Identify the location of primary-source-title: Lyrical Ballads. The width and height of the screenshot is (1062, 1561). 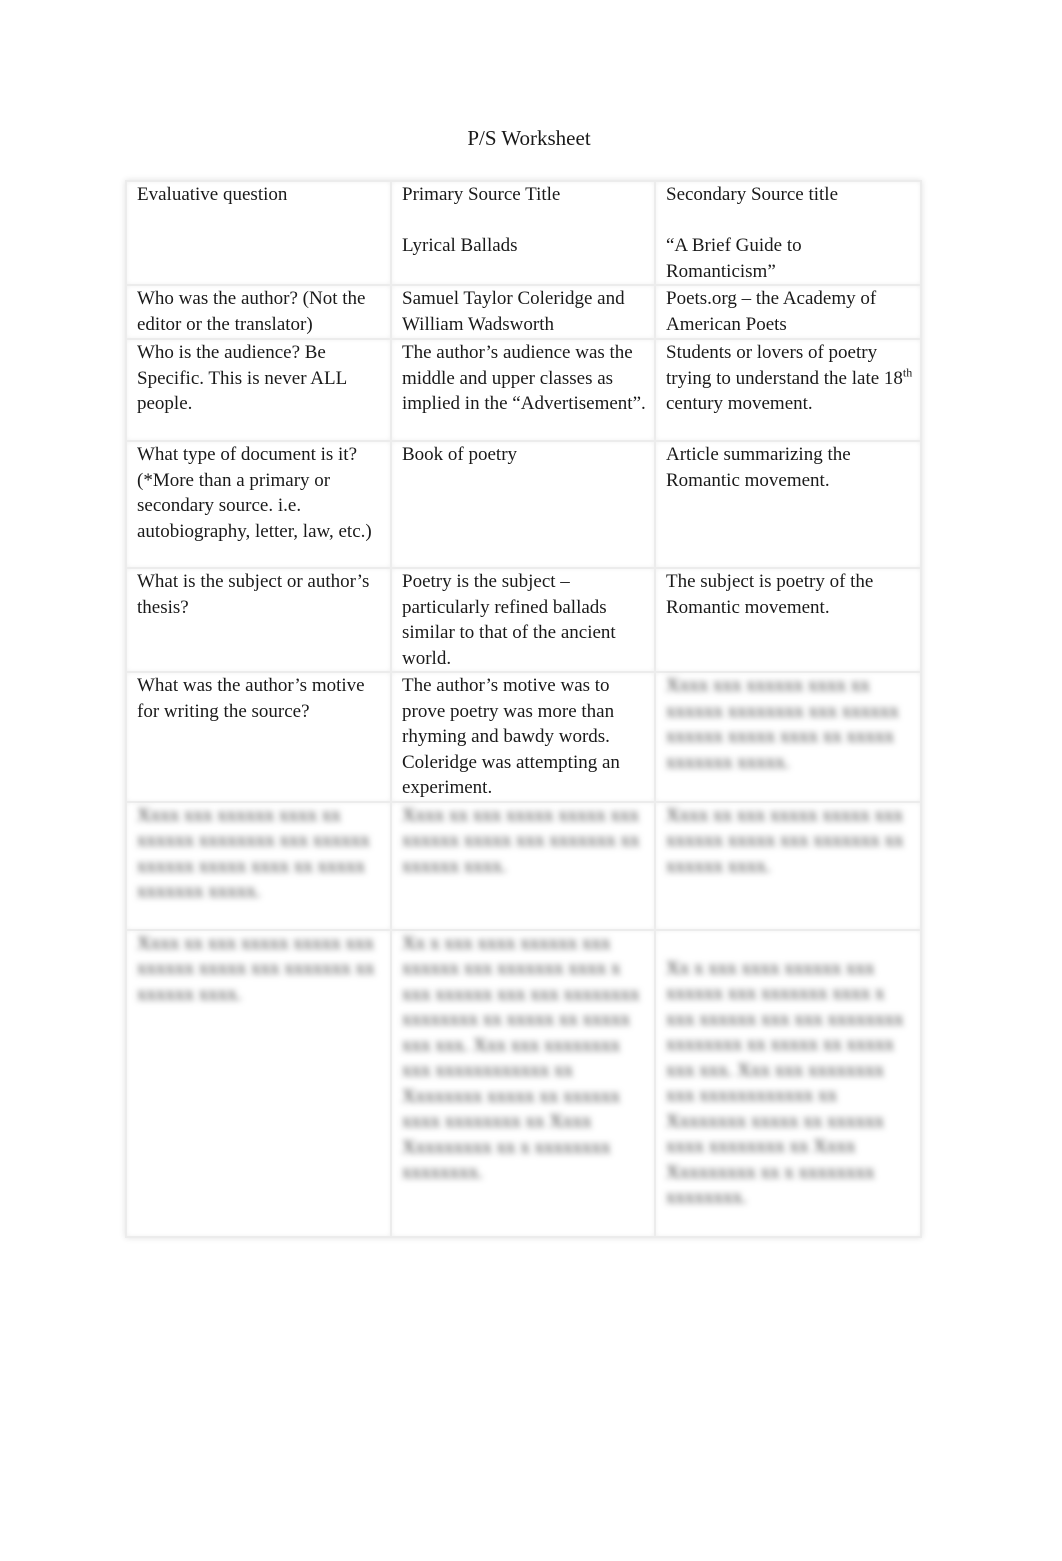
(460, 245).